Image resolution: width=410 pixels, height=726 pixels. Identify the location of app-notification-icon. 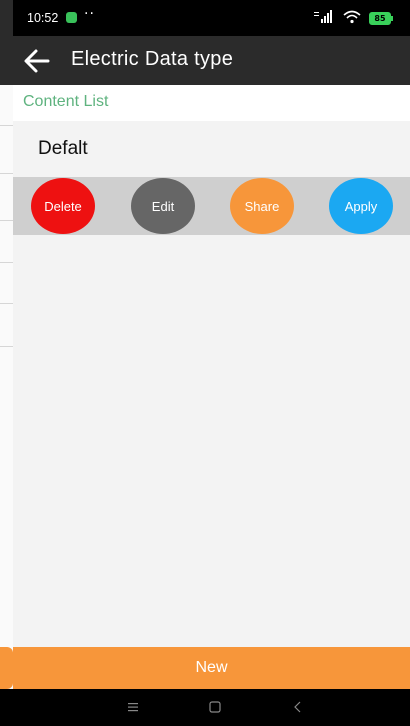
(71, 17).